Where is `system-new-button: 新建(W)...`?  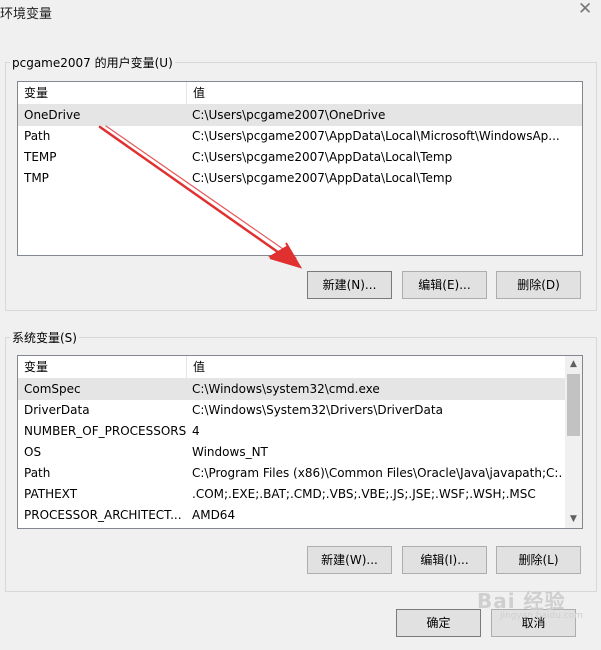
system-new-button: 新建(W)... is located at coordinates (349, 560).